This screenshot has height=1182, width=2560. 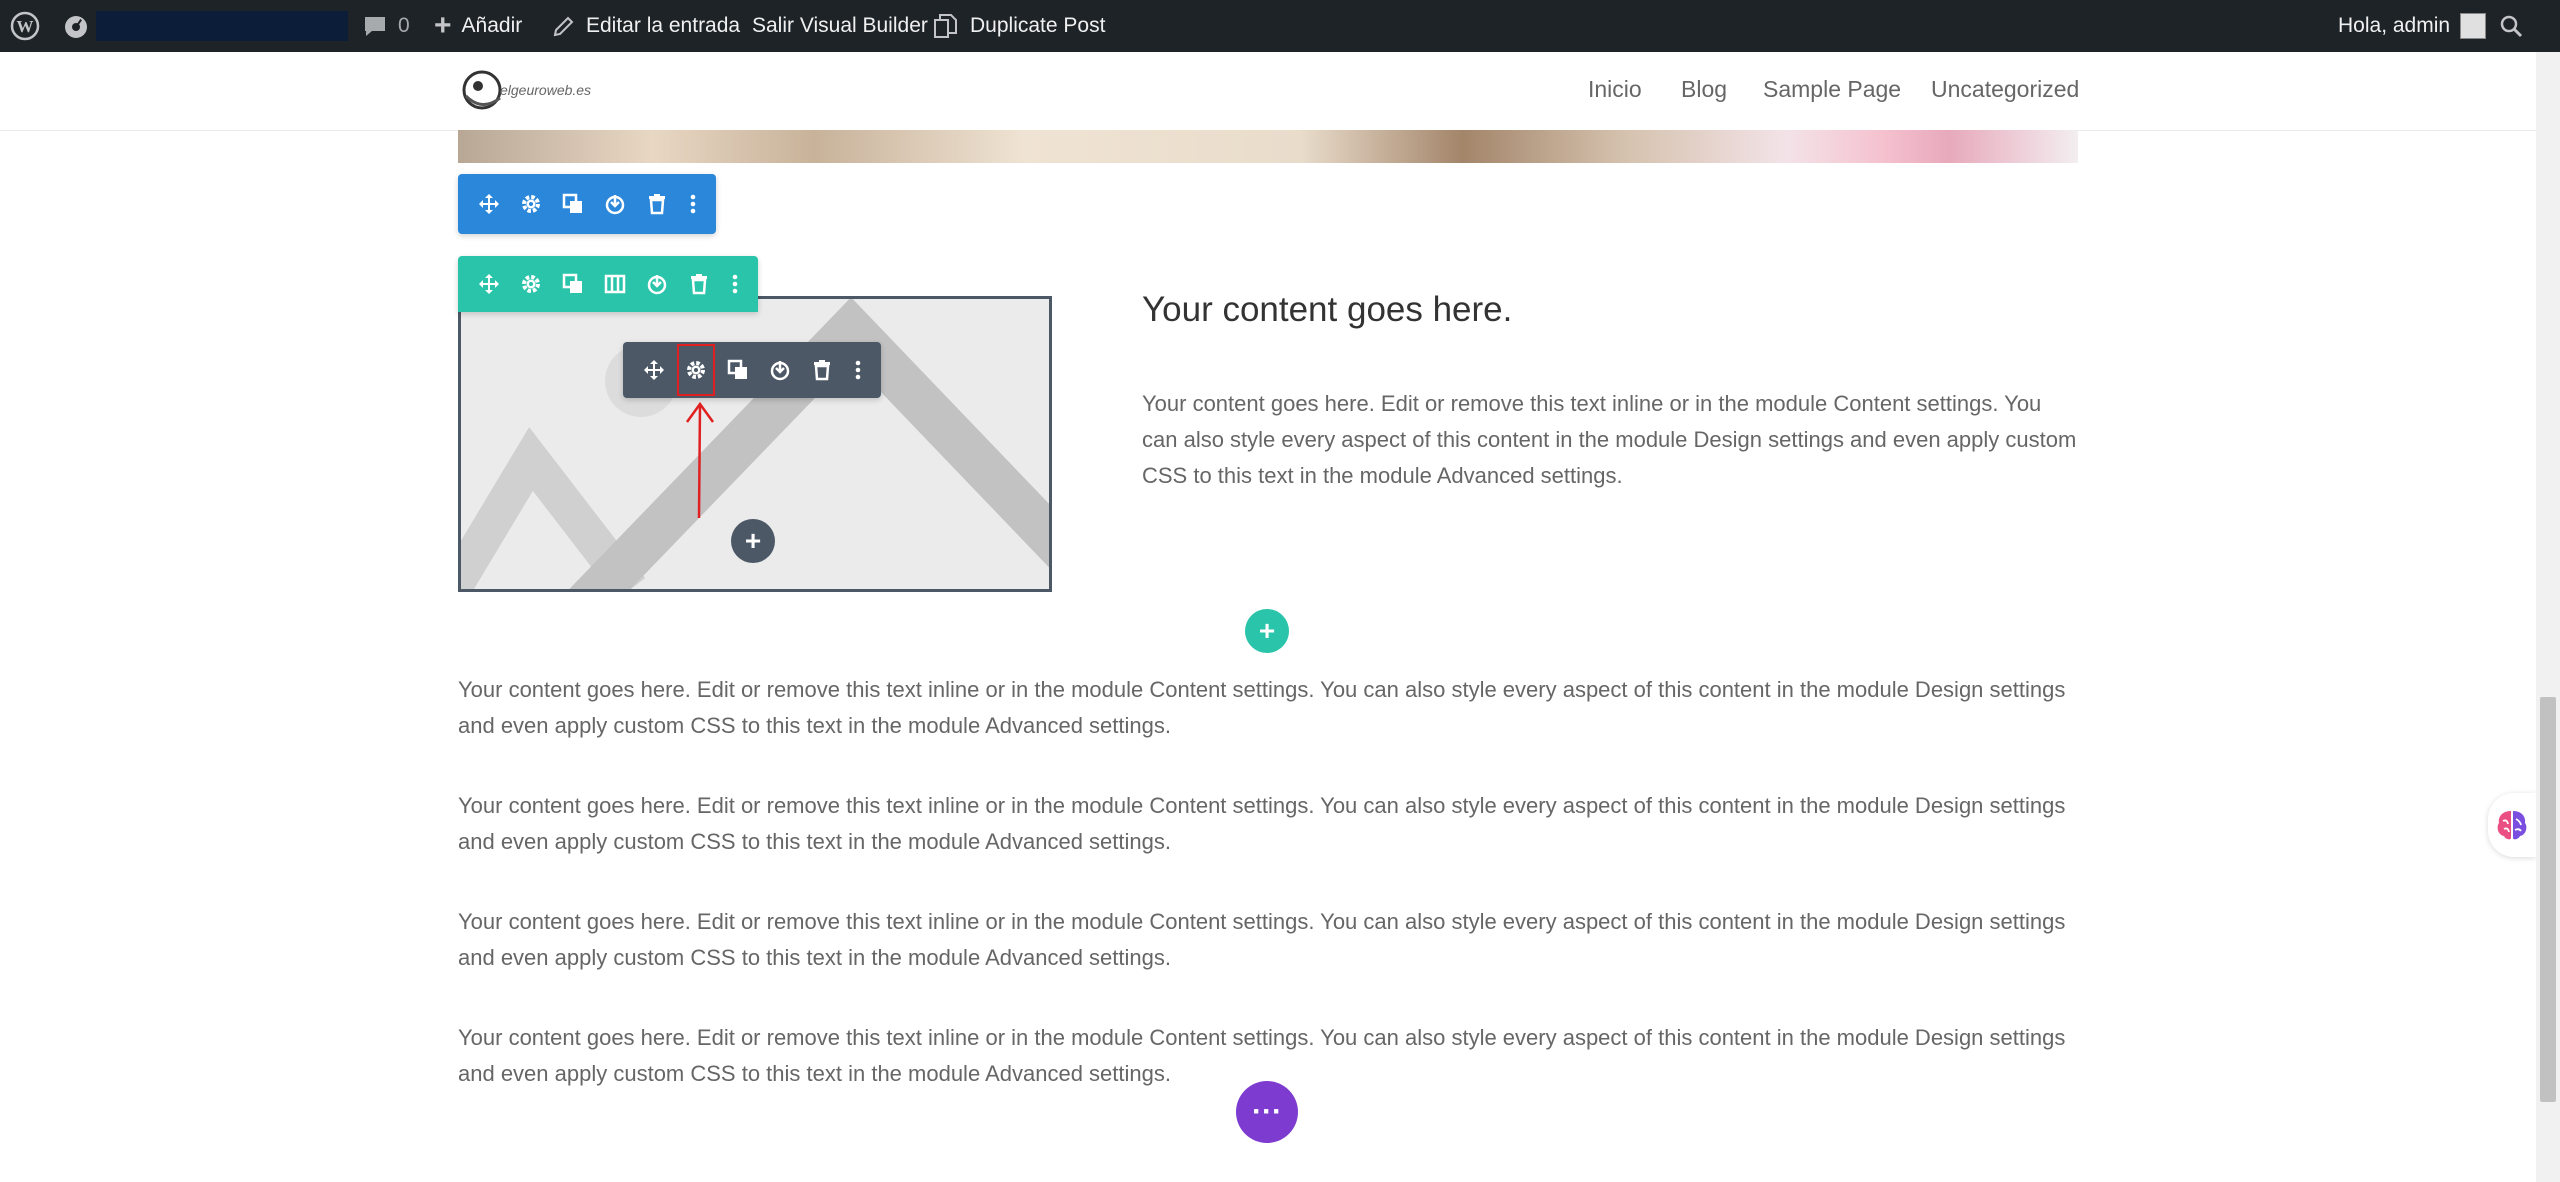 What do you see at coordinates (2473, 26) in the screenshot?
I see `avatar` at bounding box center [2473, 26].